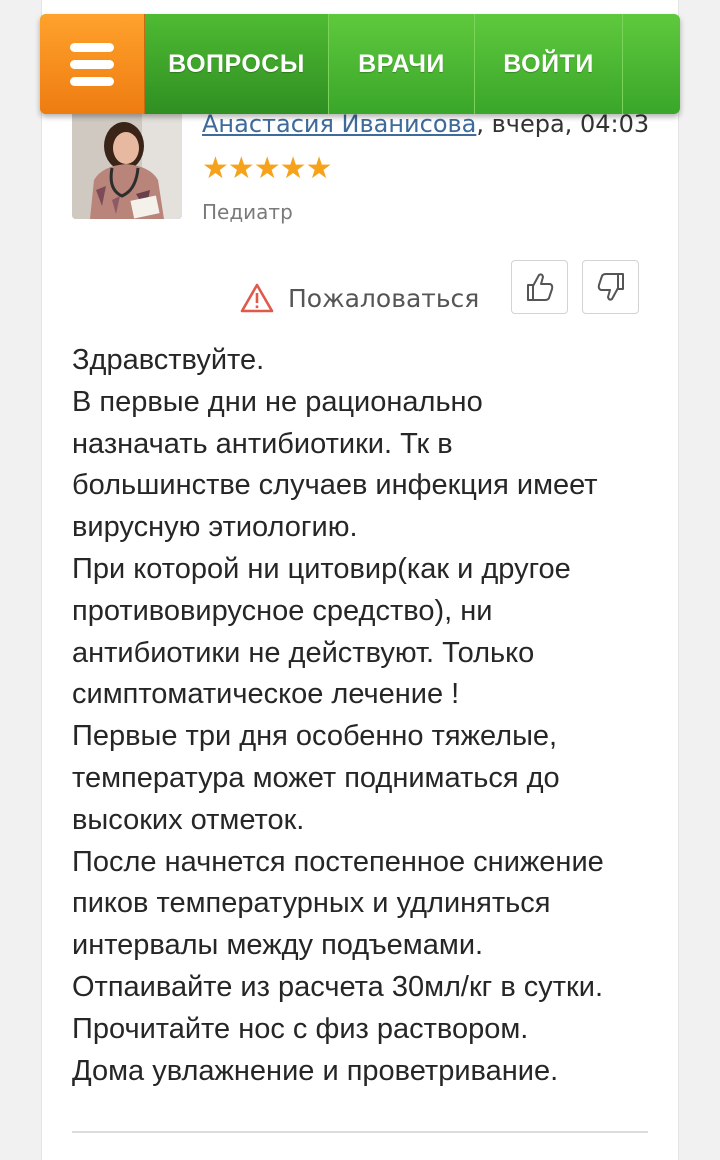  I want to click on answer-line: В первые дни не рационально, so click(277, 401).